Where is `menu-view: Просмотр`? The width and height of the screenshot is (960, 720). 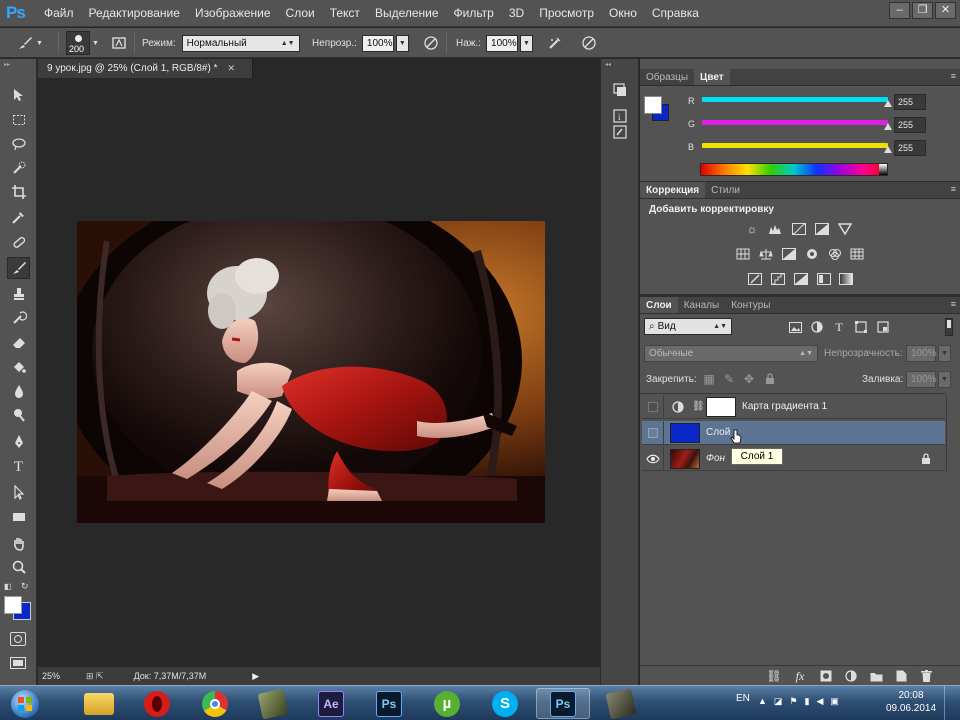 menu-view: Просмотр is located at coordinates (566, 13).